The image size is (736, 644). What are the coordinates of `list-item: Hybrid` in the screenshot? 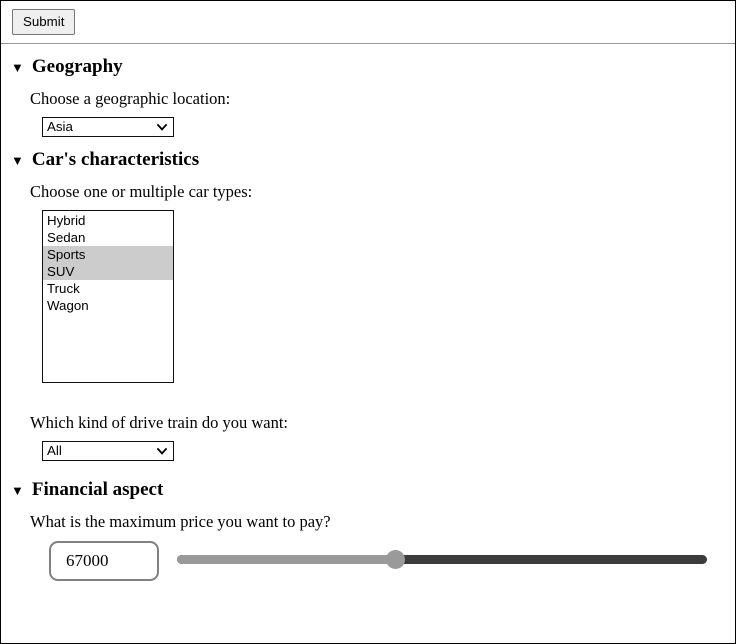 It's located at (108, 220).